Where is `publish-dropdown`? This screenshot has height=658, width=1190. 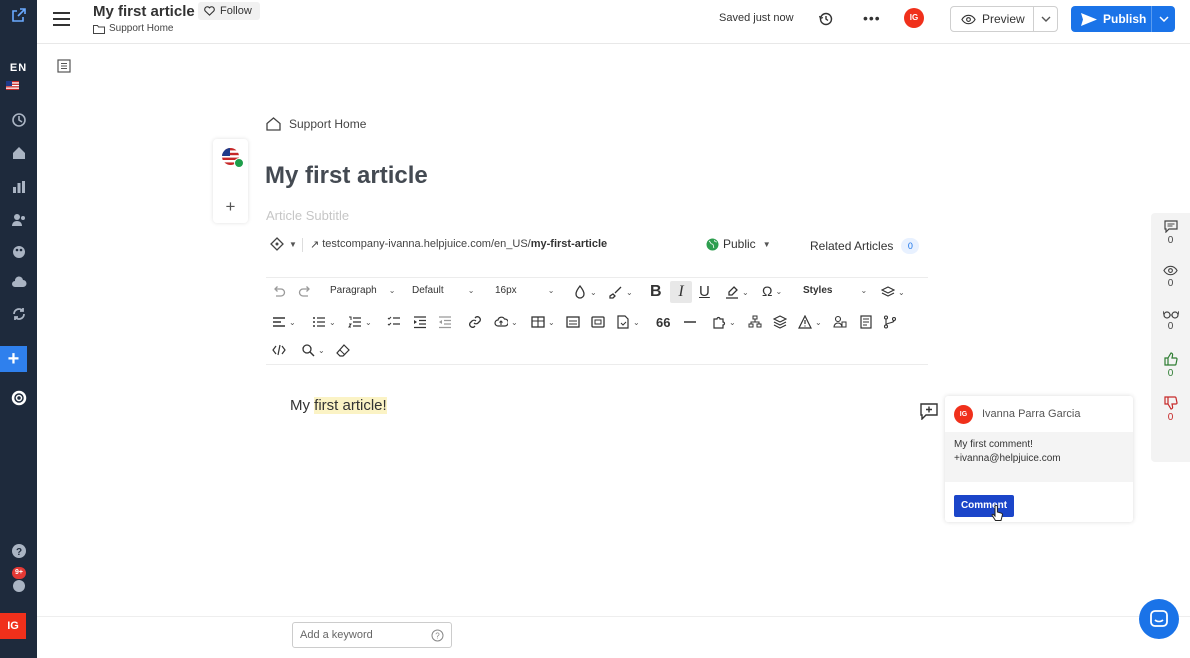 publish-dropdown is located at coordinates (1163, 19).